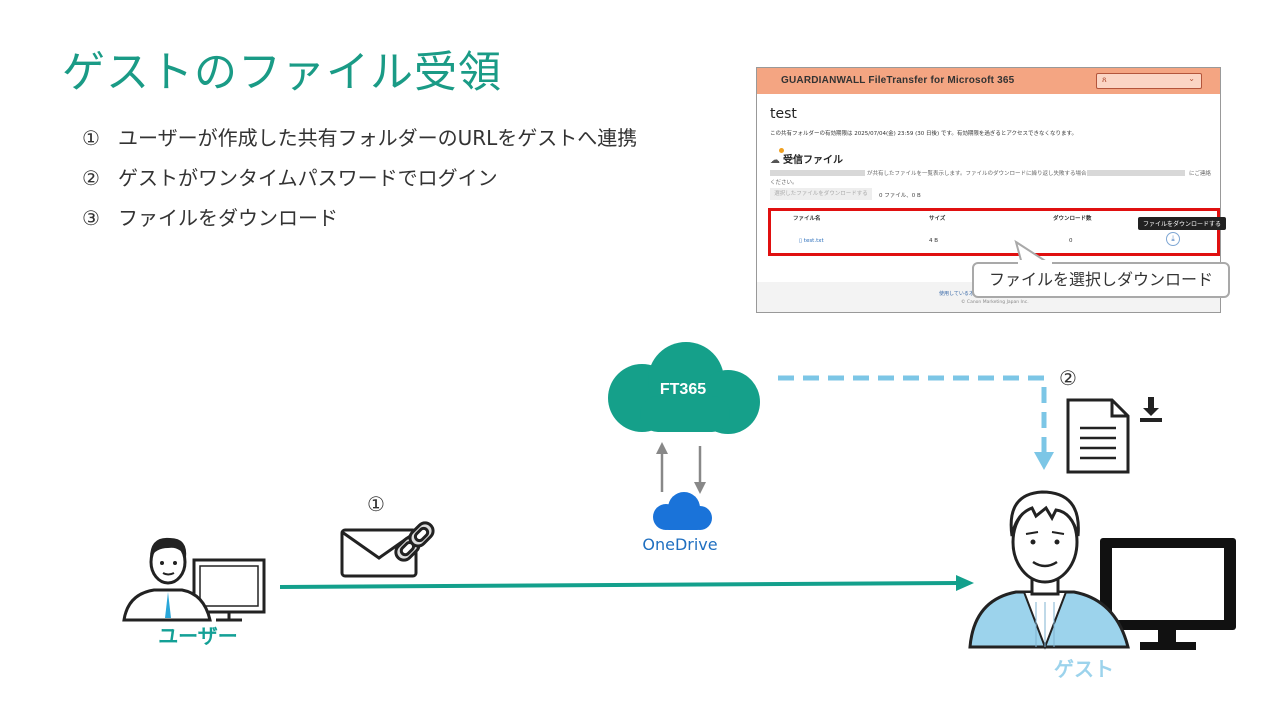 The image size is (1280, 720). I want to click on user-avatar-icon, so click(194, 579).